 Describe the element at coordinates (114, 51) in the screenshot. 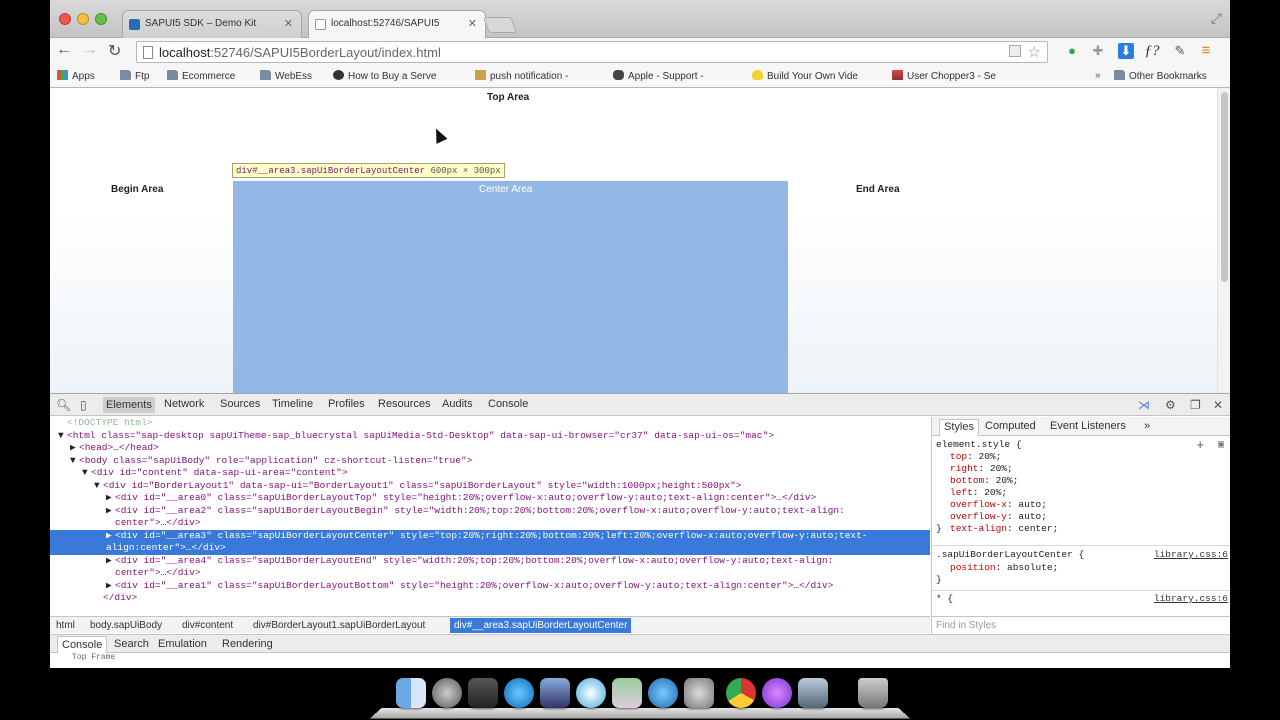

I see `reload-icon: ↻` at that location.